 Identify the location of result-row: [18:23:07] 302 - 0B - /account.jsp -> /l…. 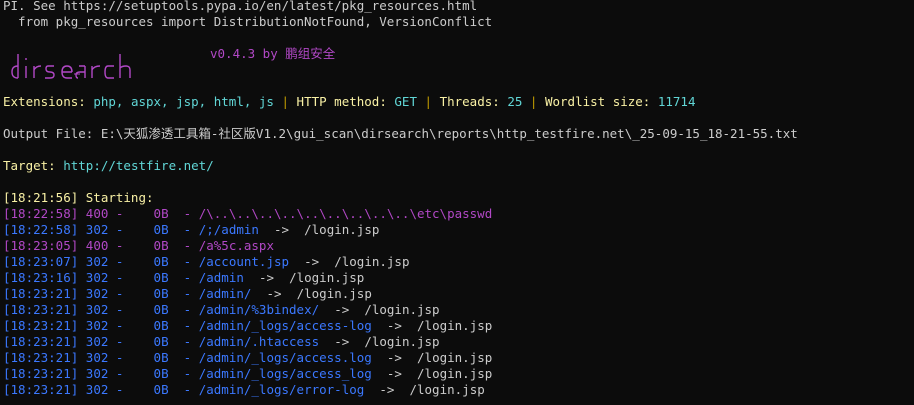
(206, 262).